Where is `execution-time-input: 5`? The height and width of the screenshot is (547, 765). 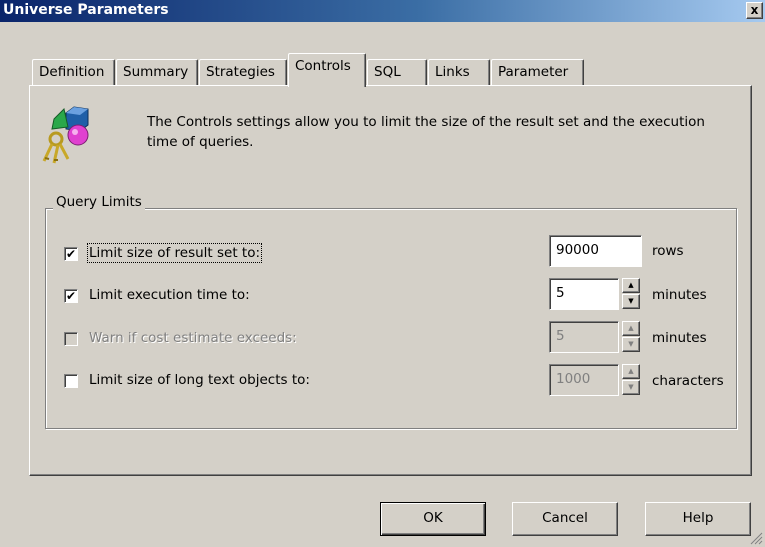
execution-time-input: 5 is located at coordinates (584, 294).